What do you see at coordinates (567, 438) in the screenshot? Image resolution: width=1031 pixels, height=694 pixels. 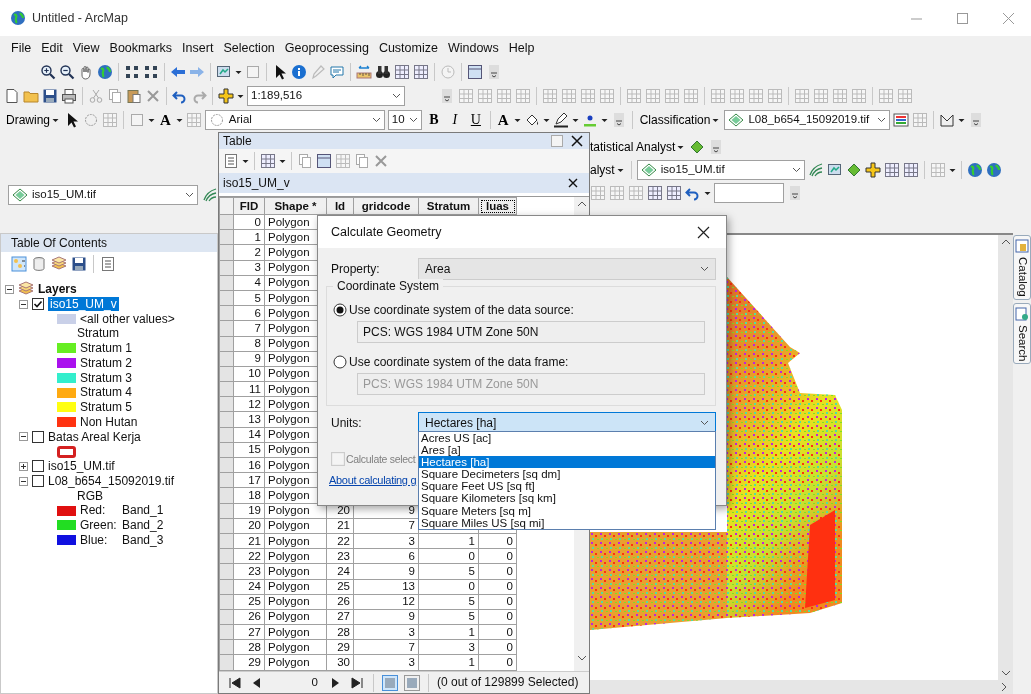 I see `dropdown-option: Acres US [ac]` at bounding box center [567, 438].